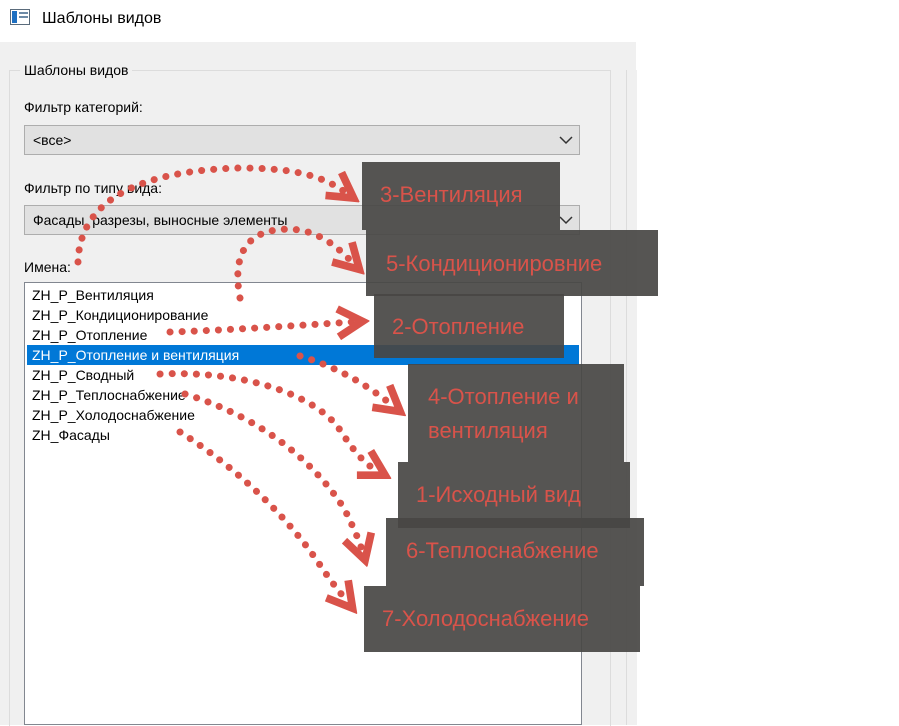  I want to click on window-app-icon, so click(20, 17).